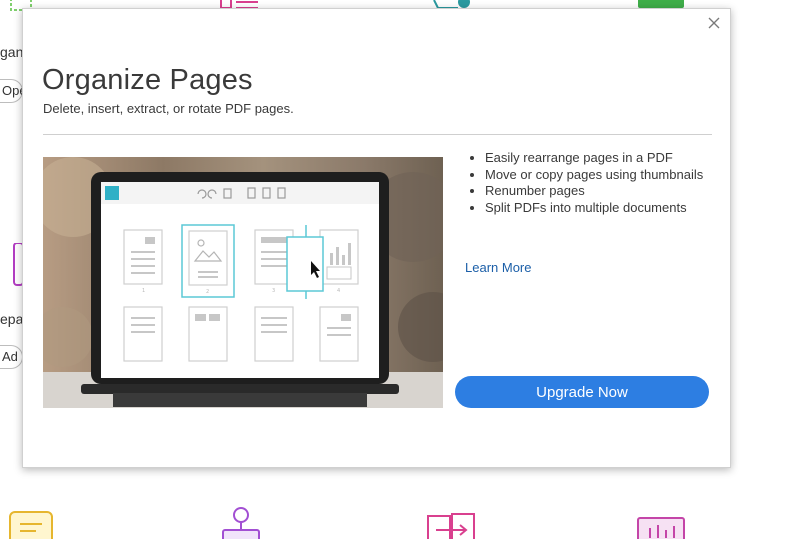 The width and height of the screenshot is (809, 539). I want to click on bg-open-button: Ope, so click(13, 91).